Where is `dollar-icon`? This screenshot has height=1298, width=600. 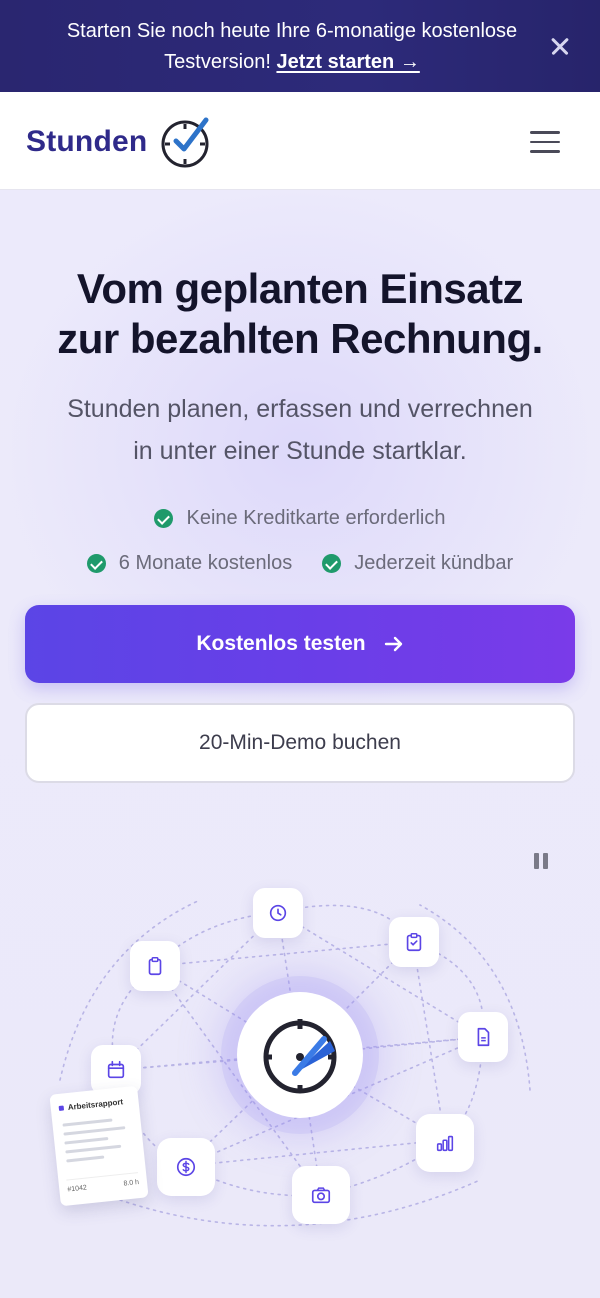
dollar-icon is located at coordinates (186, 1167).